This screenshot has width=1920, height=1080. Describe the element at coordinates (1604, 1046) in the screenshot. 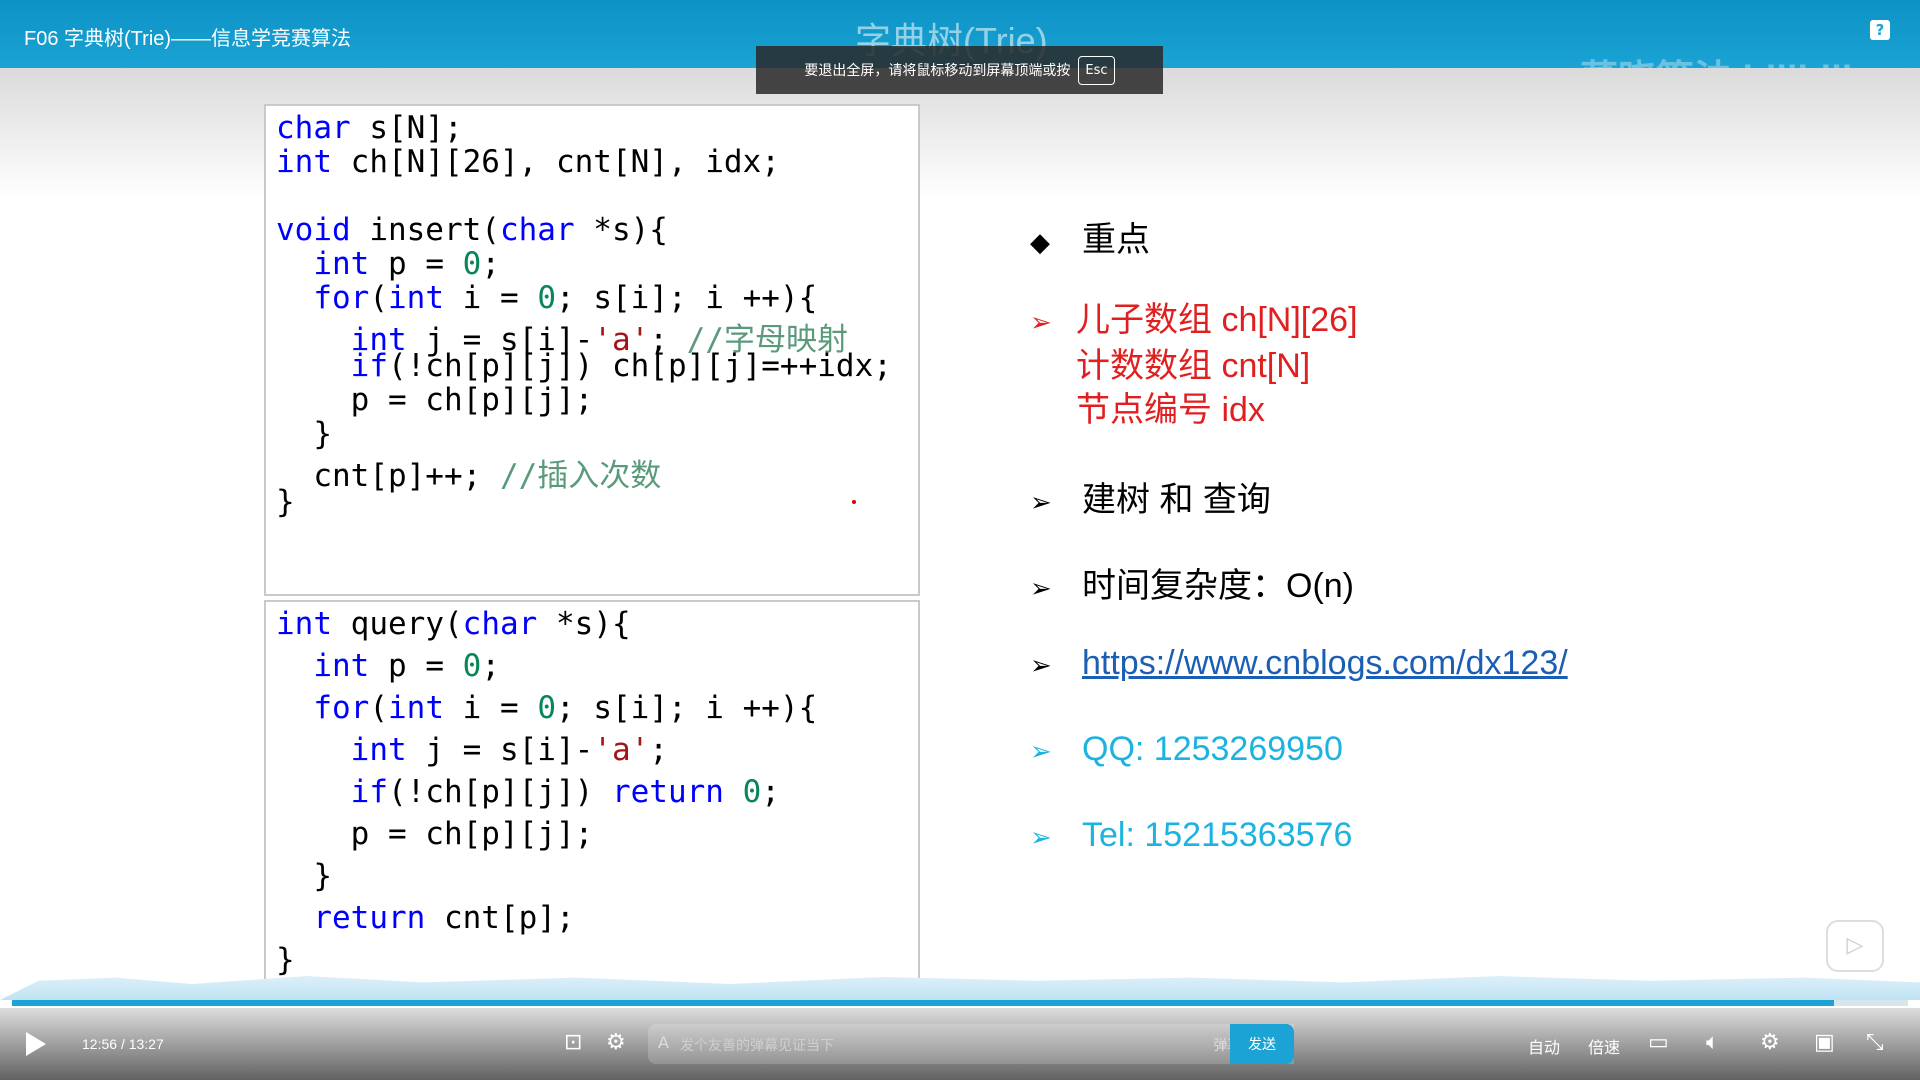

I see `speed-button: 倍速` at that location.